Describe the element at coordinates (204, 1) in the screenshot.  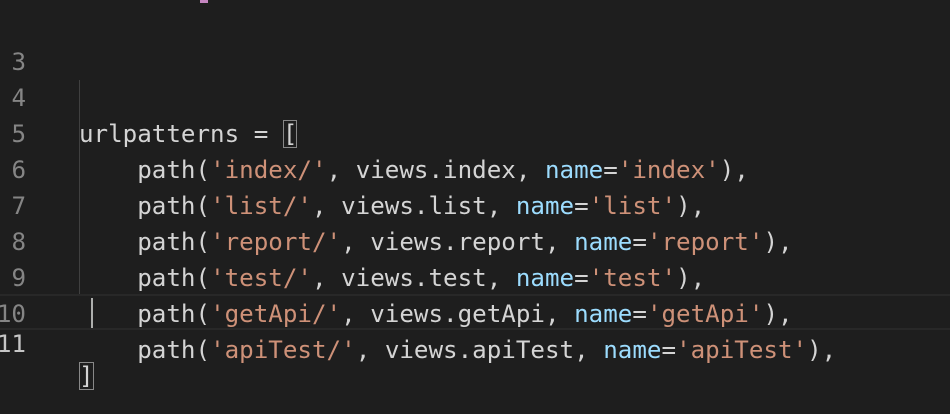
I see `previous-line-fragment` at that location.